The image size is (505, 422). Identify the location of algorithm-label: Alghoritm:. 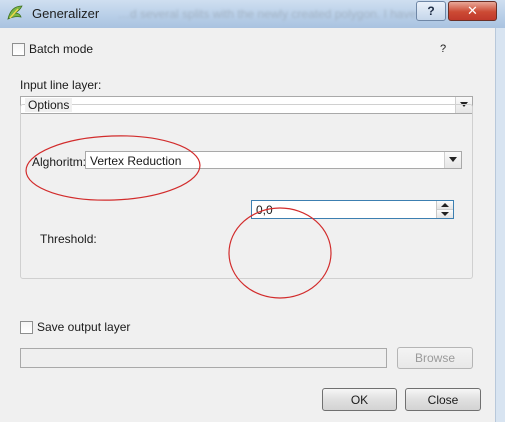
(59, 162).